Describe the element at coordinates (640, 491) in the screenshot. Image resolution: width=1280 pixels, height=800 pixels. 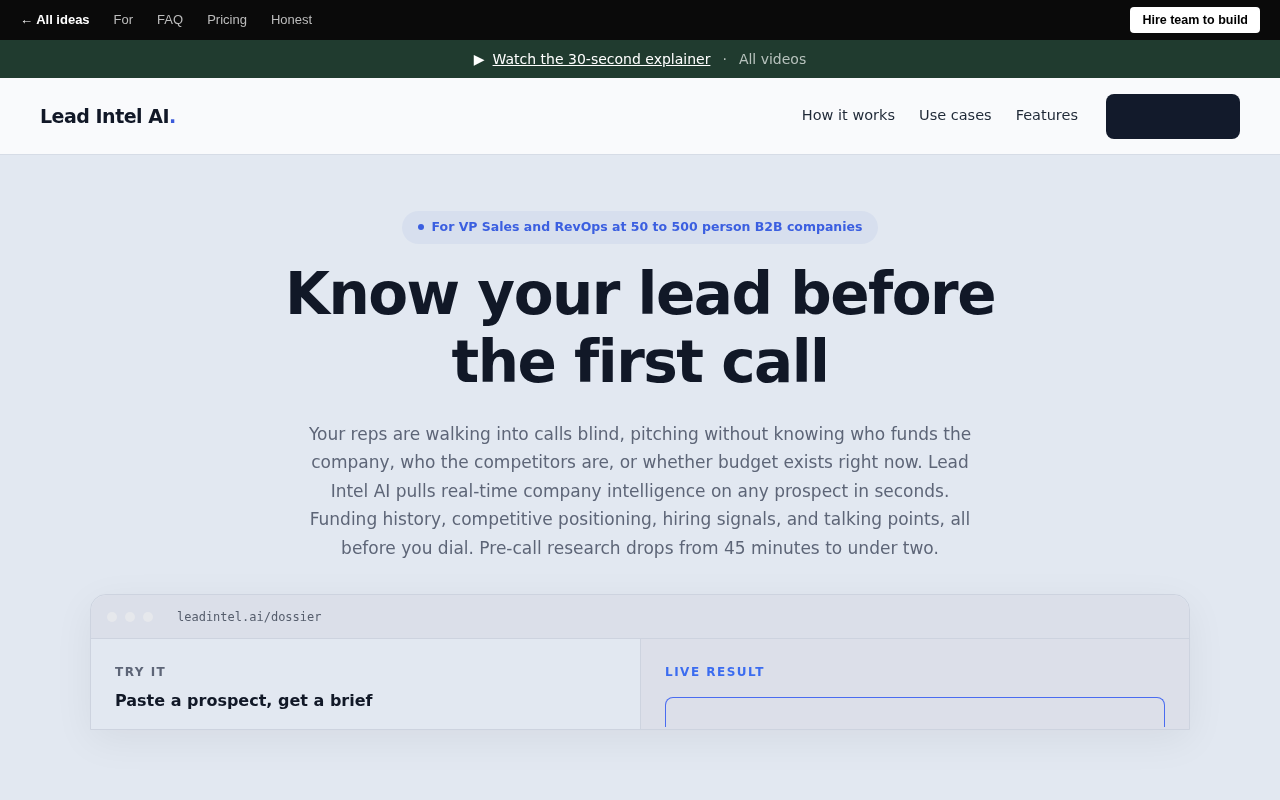
I see `hero-description: Your reps are walking into calls blind, pitching without knowing who funds the company, who the competitors are, or whether budget exists right now. Lead Intel AI pulls real-time company intelligence on any prospect in seconds. Funding history, competitive positioning, hiring signals, and talking points, all before you dial. Pre-call research drops from 45 minutes to under two.` at that location.